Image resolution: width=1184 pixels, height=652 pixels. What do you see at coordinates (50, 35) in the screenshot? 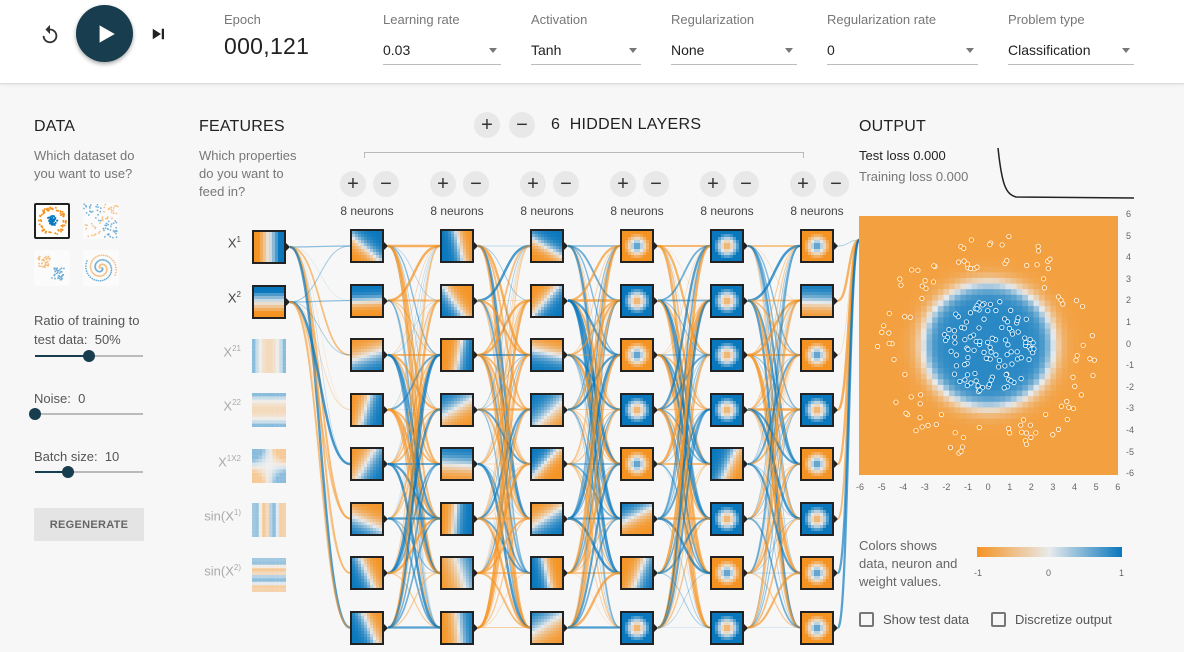
I see `reset-button` at bounding box center [50, 35].